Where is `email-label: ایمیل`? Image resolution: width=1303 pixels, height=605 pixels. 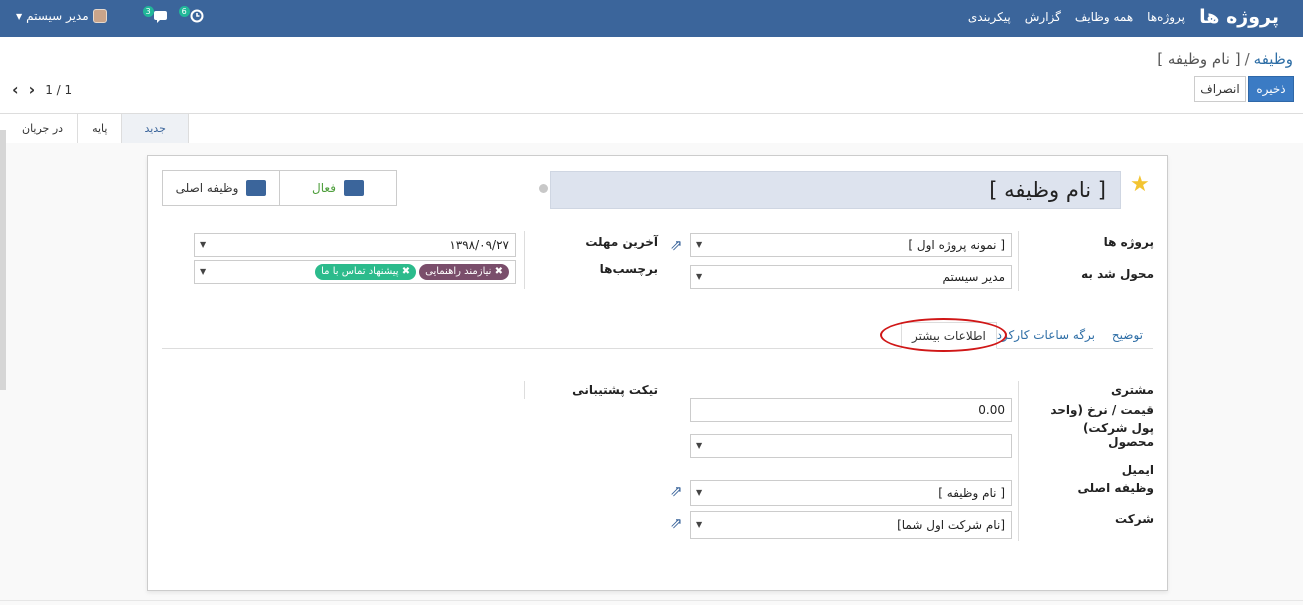 email-label: ایمیل is located at coordinates (1137, 470).